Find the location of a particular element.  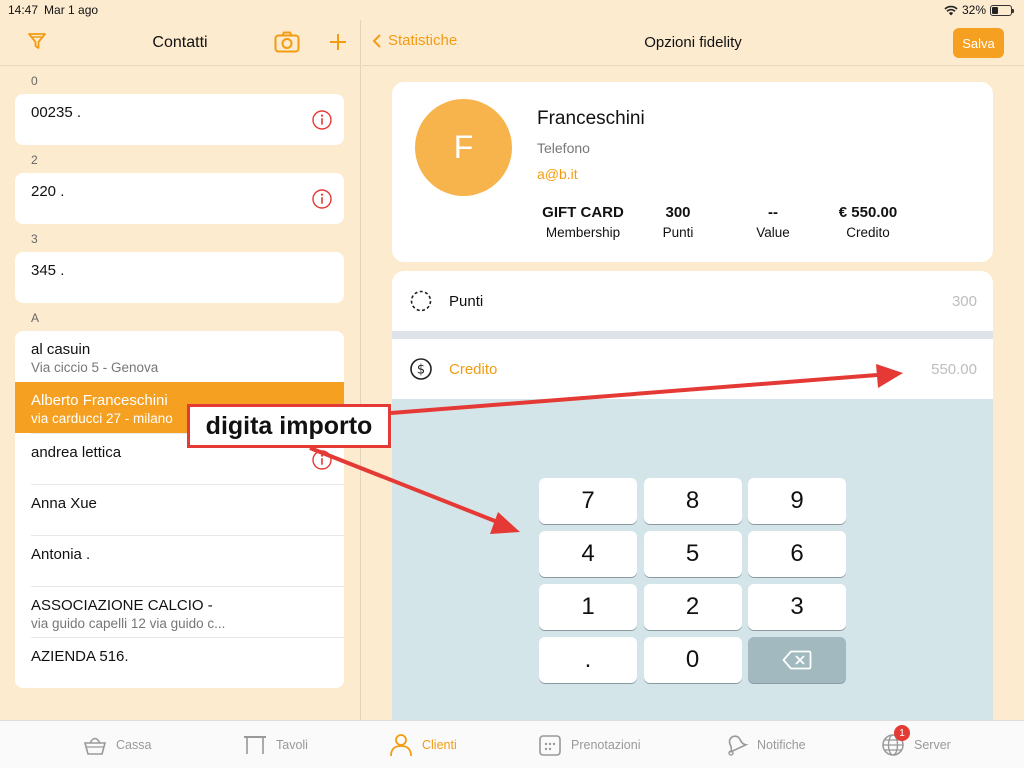

fidelity-header: Statistiche Opzioni fidelity Salva is located at coordinates (693, 43).